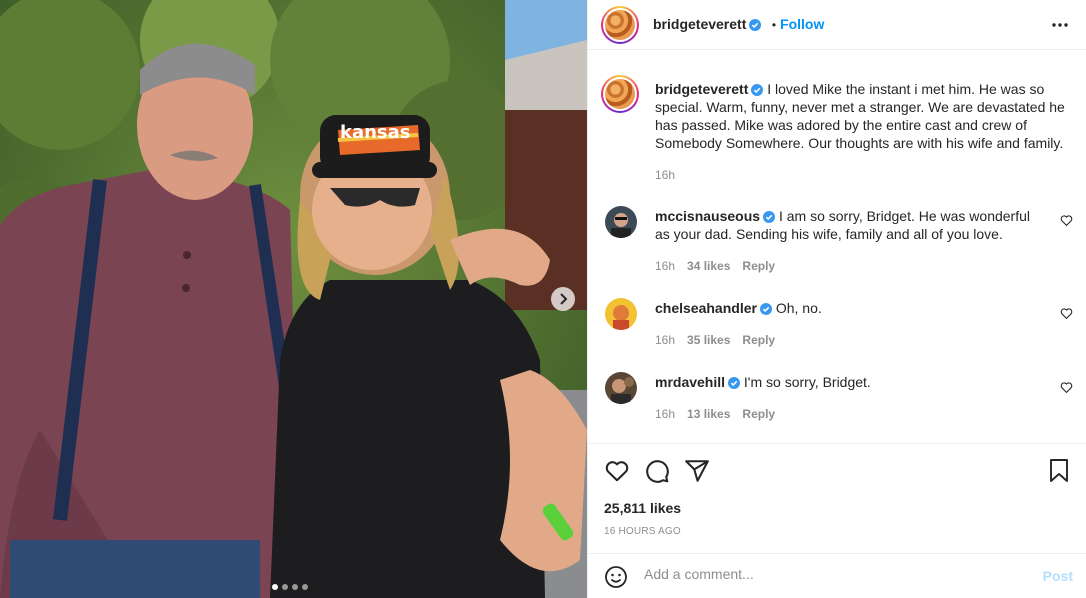 This screenshot has height=598, width=1086. Describe the element at coordinates (620, 25) in the screenshot. I see `author-avatar` at that location.